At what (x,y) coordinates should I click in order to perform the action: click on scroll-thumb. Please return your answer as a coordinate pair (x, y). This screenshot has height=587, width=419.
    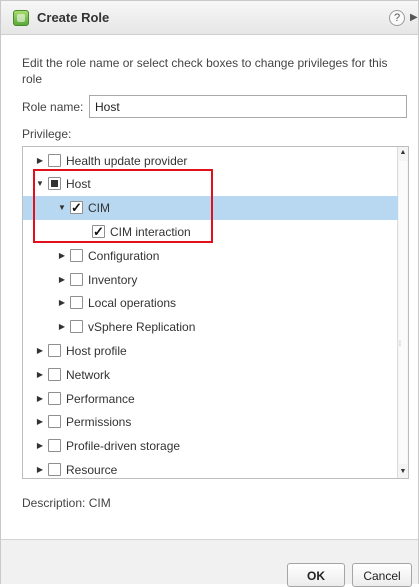
    Looking at the image, I should click on (403, 312).